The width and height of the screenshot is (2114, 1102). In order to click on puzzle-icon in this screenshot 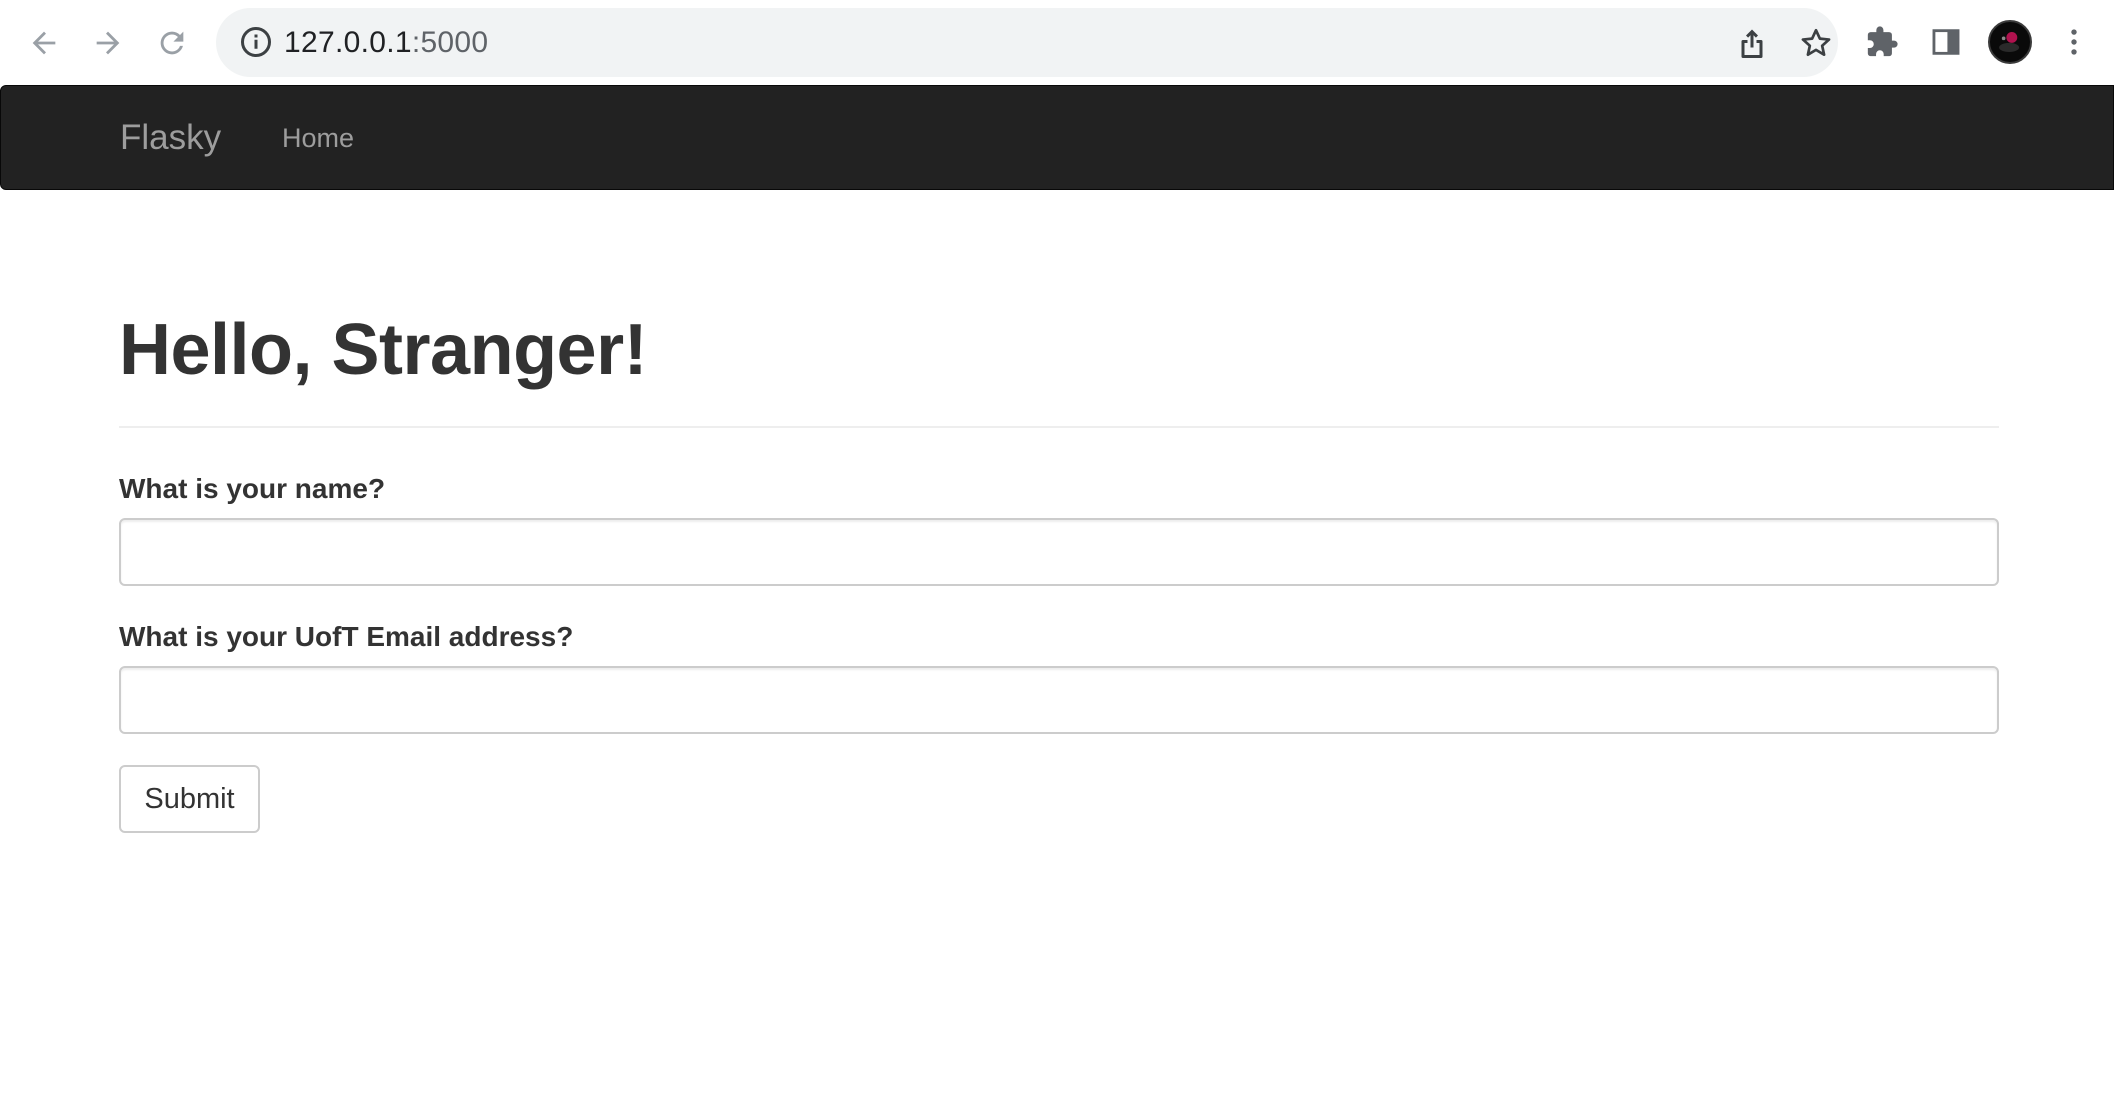, I will do `click(1882, 41)`.